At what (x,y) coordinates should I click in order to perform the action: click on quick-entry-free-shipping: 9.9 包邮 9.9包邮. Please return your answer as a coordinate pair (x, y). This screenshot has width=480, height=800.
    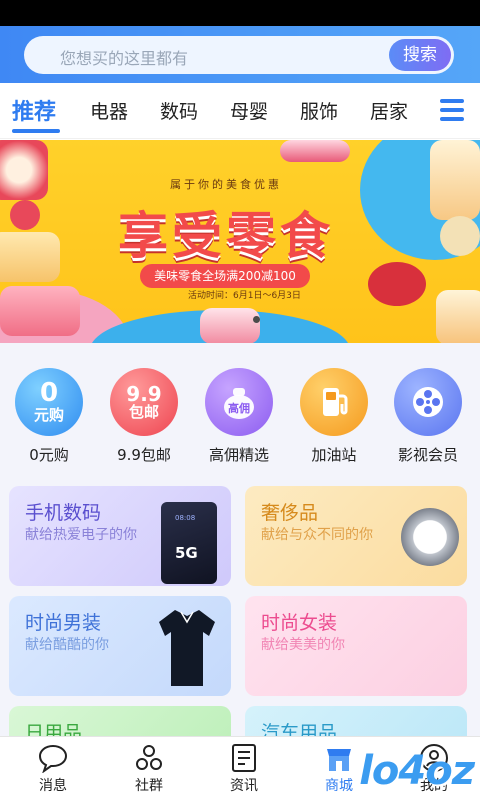
    Looking at the image, I should click on (144, 418).